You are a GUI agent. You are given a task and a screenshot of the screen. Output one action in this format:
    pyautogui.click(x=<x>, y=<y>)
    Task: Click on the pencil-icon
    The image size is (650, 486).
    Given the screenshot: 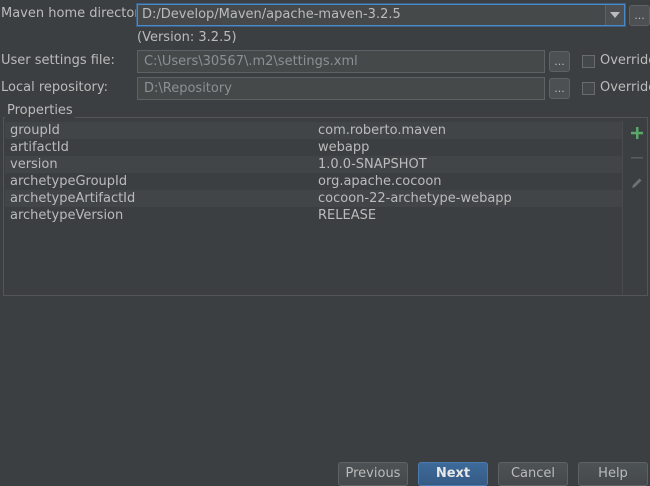 What is the action you would take?
    pyautogui.click(x=637, y=183)
    